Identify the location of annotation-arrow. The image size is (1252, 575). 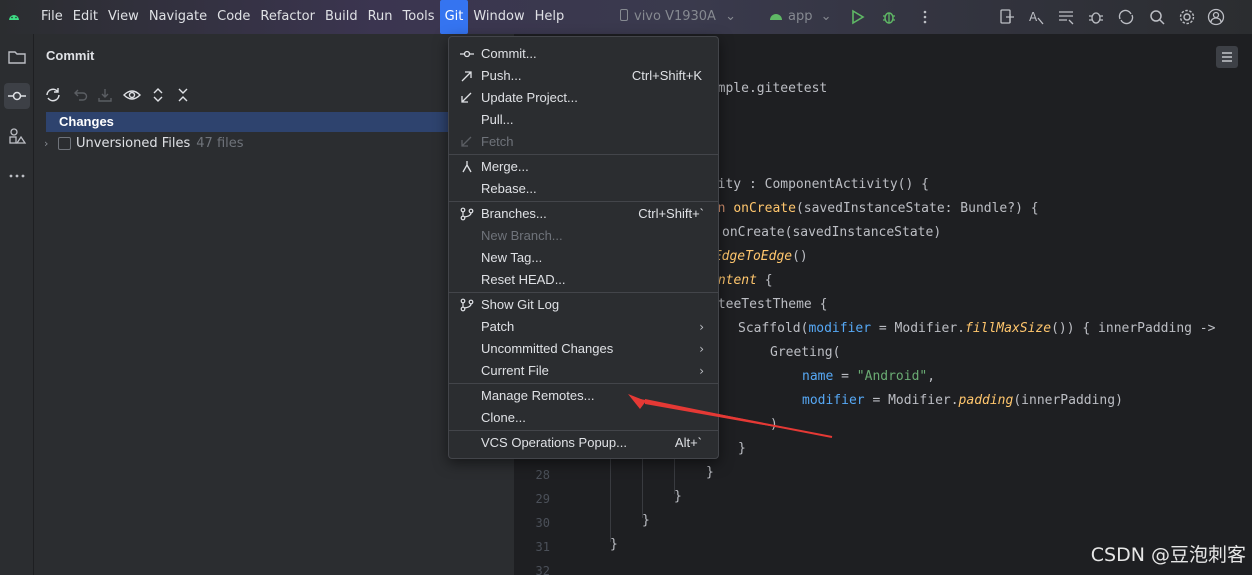
(730, 416).